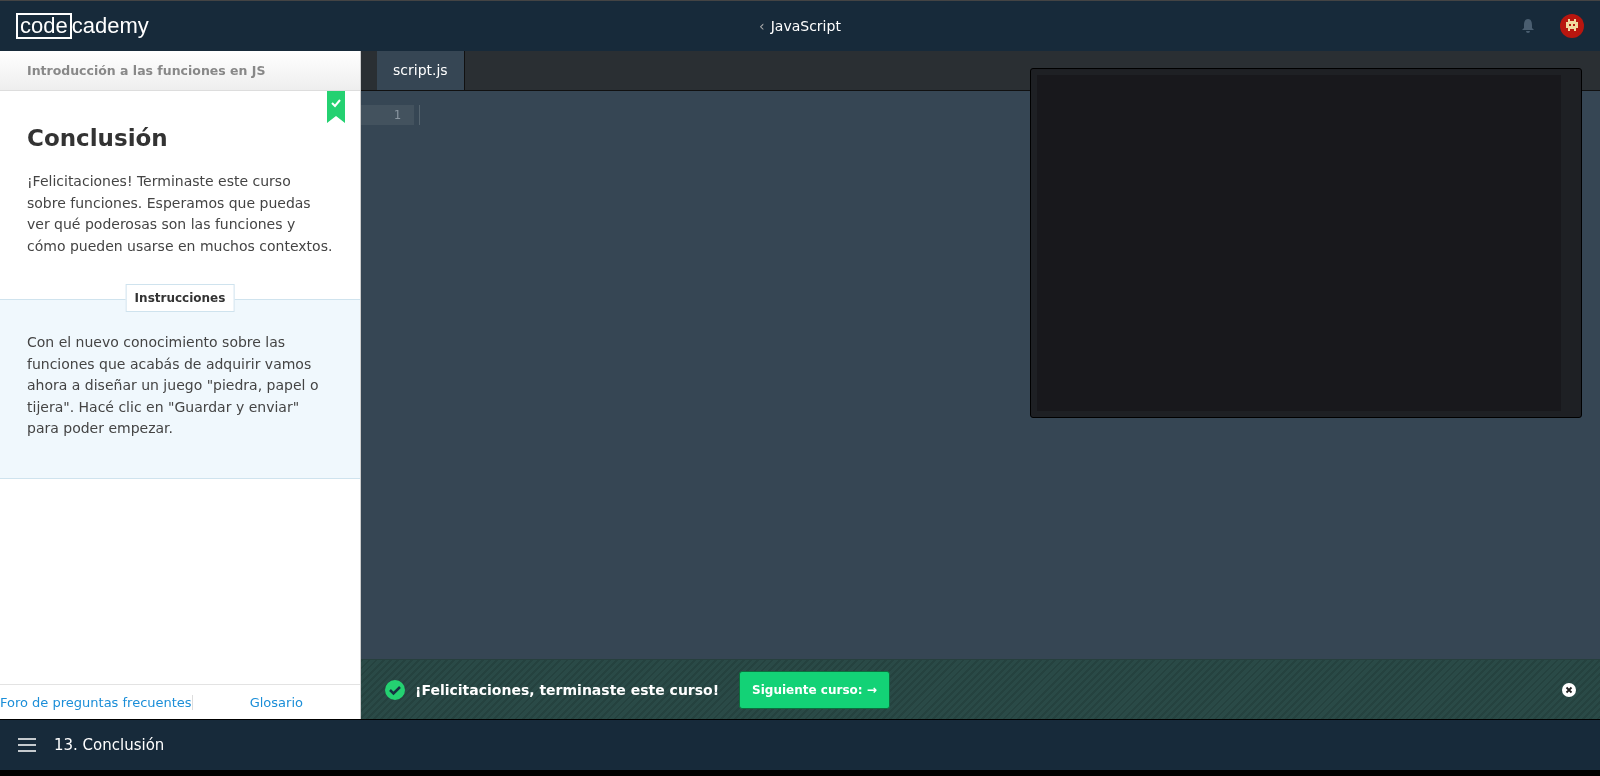  What do you see at coordinates (109, 745) in the screenshot?
I see `exercise-title: 13. Conclusión` at bounding box center [109, 745].